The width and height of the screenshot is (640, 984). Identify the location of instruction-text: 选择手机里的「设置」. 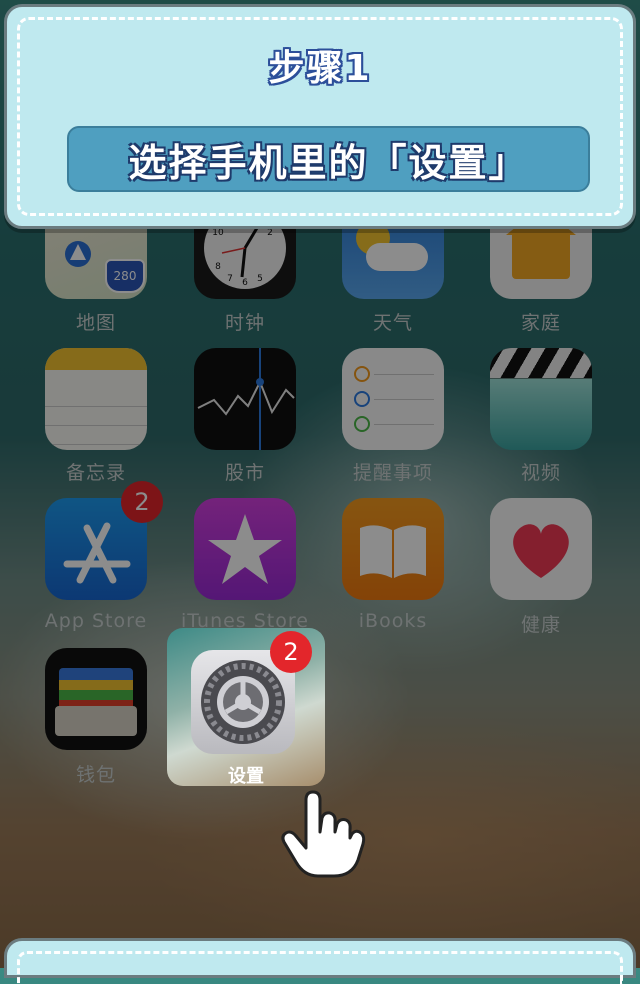
(328, 162).